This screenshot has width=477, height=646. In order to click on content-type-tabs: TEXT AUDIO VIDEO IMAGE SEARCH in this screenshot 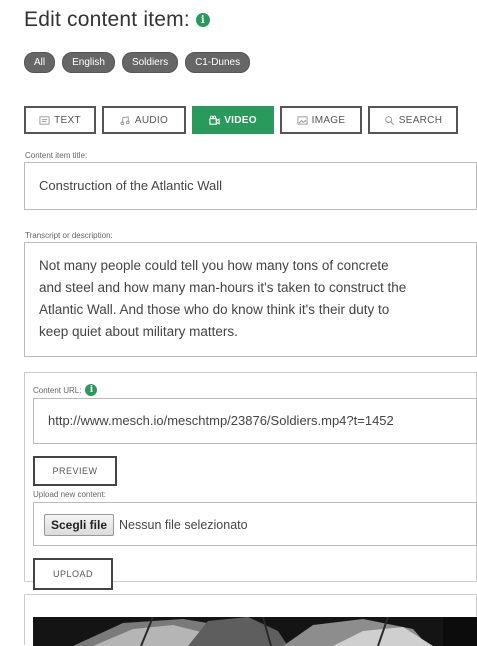, I will do `click(241, 120)`.